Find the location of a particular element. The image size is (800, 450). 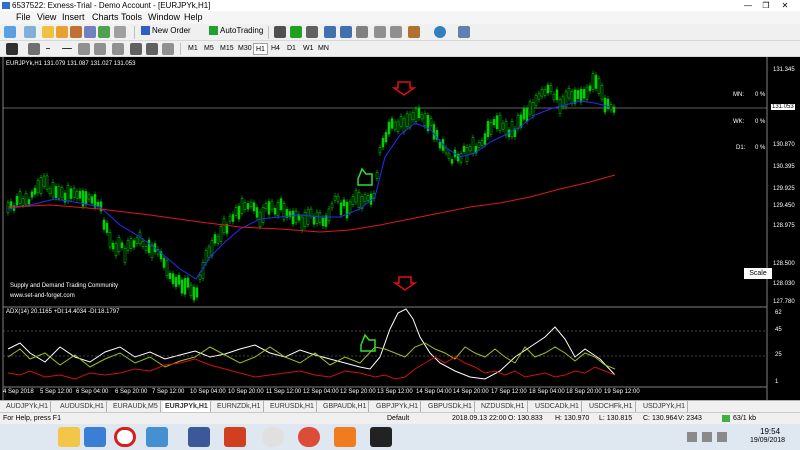

timeframe-m30: M30 is located at coordinates (245, 49).